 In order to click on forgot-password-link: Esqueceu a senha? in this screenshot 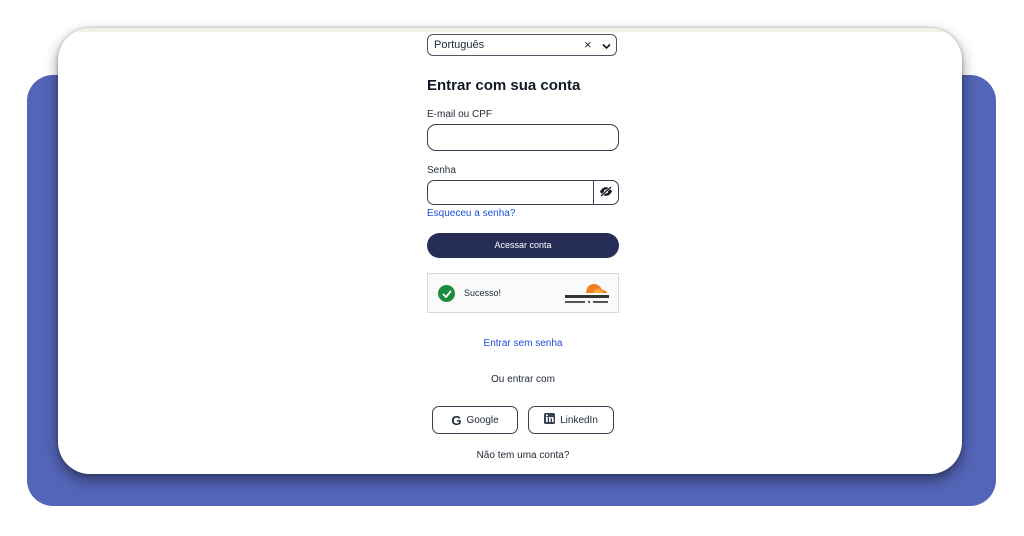, I will do `click(471, 213)`.